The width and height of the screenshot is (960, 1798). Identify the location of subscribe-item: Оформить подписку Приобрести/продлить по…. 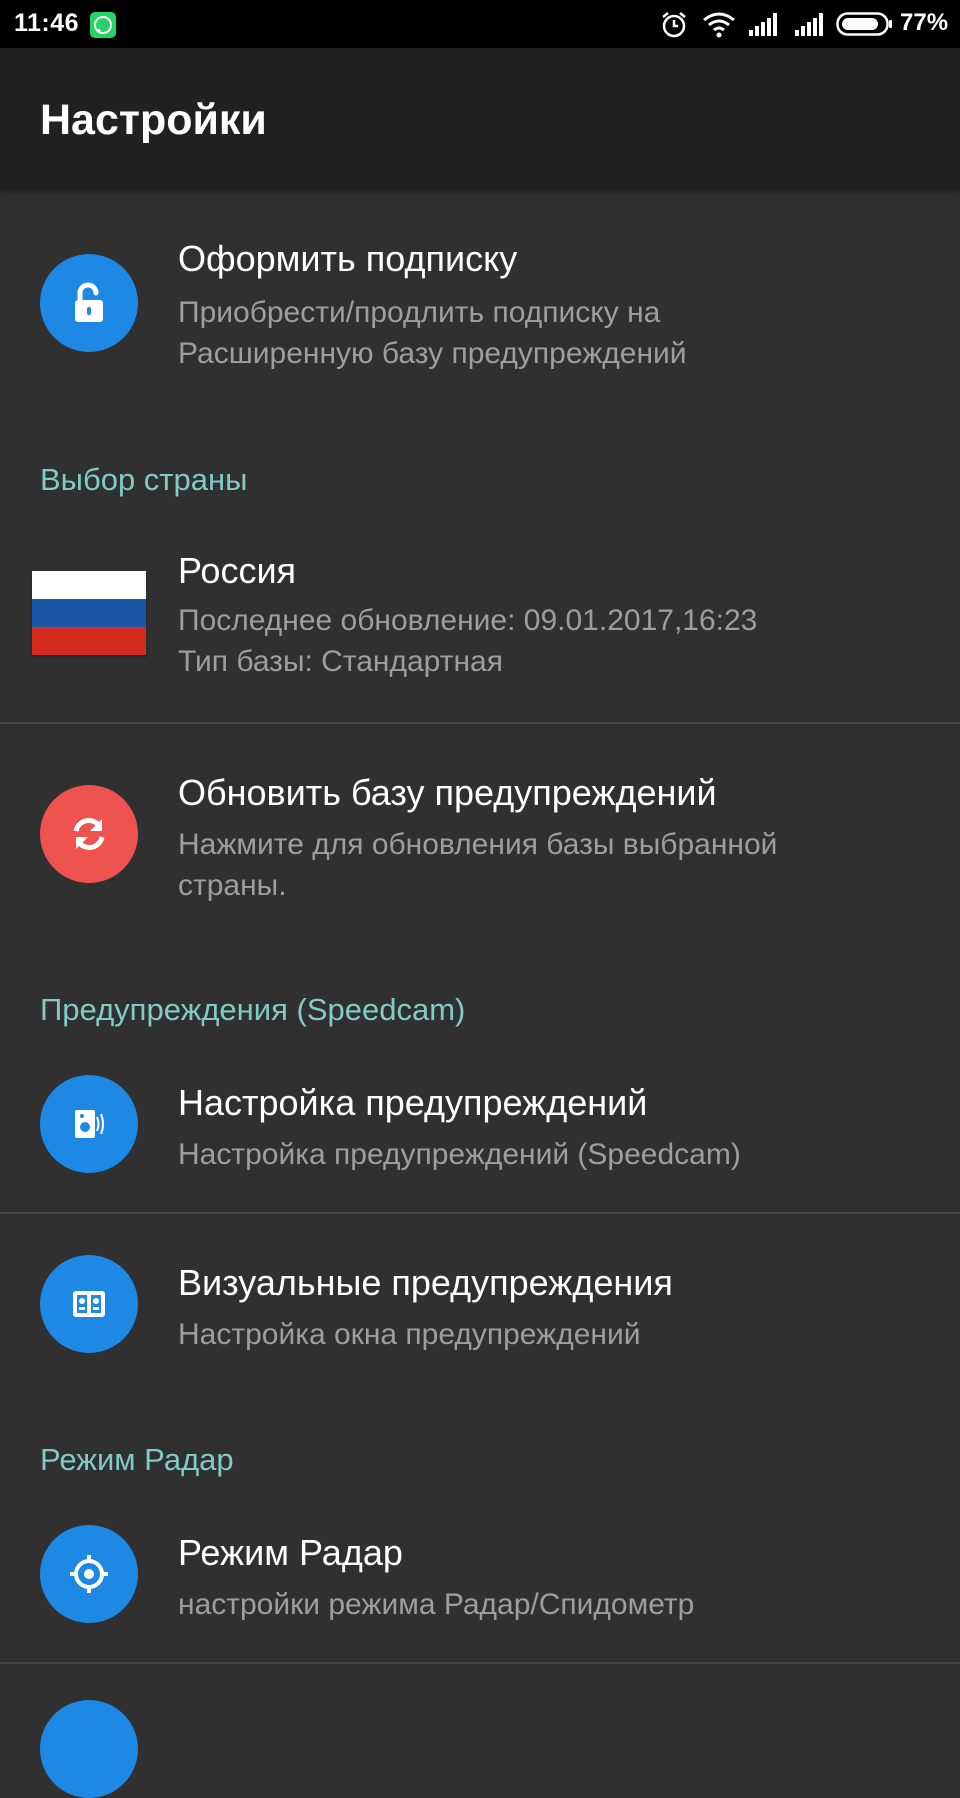
(480, 302).